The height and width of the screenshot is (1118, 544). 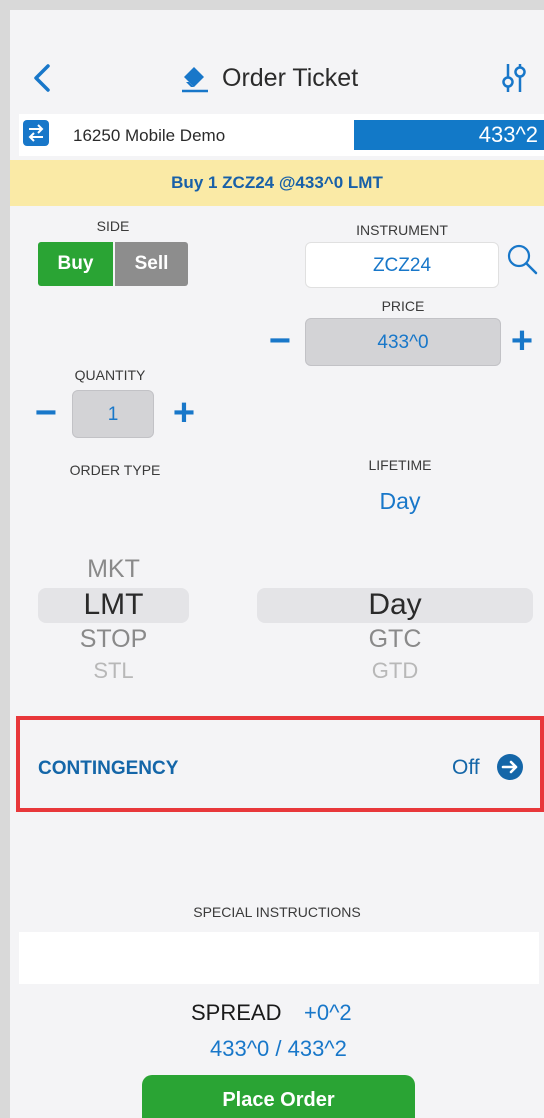 What do you see at coordinates (46, 413) in the screenshot?
I see `quantity-decrement-button: −` at bounding box center [46, 413].